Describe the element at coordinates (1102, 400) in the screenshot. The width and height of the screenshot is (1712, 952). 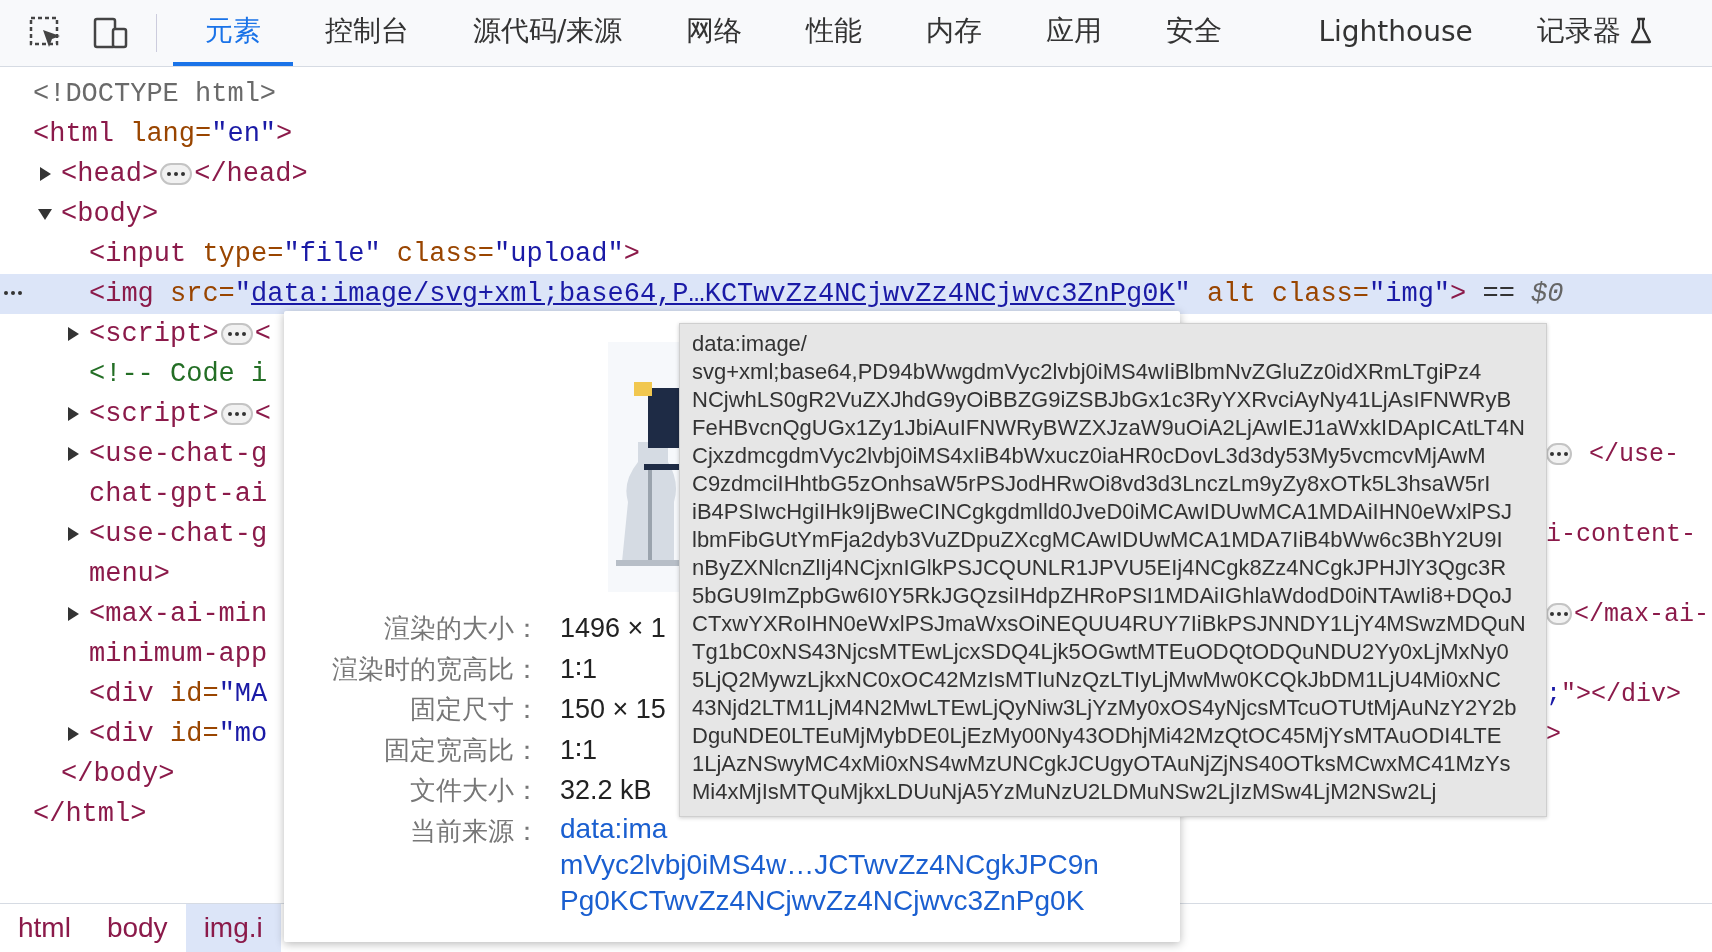
I see `tooltip-text: NCjwhLS0gR2VuZXJhdG9yOiBBZG9iZSBJbGx1c3RyYXRvciAyNy41LjAsIFNWRyB` at that location.